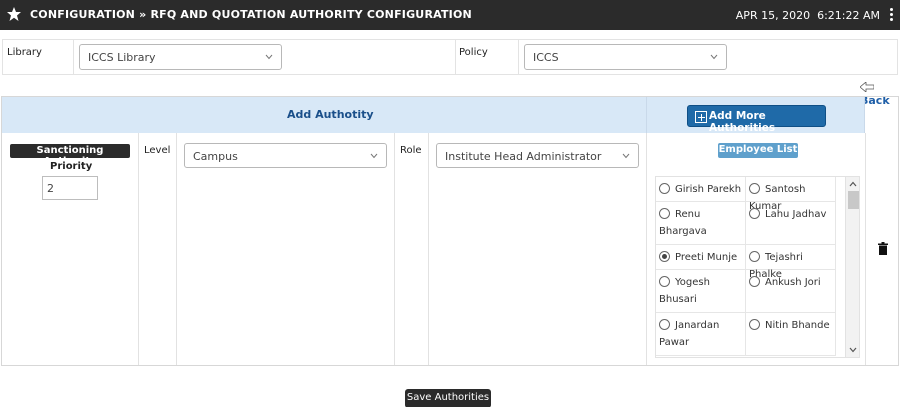 The width and height of the screenshot is (900, 407). What do you see at coordinates (701, 117) in the screenshot?
I see `plus-square-icon` at bounding box center [701, 117].